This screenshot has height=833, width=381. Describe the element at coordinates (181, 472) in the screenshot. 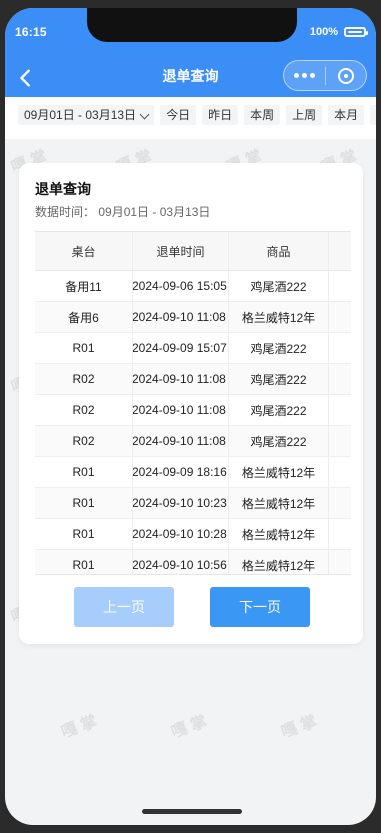

I see `cell-refund-time: 2024-09-09 18:16` at that location.